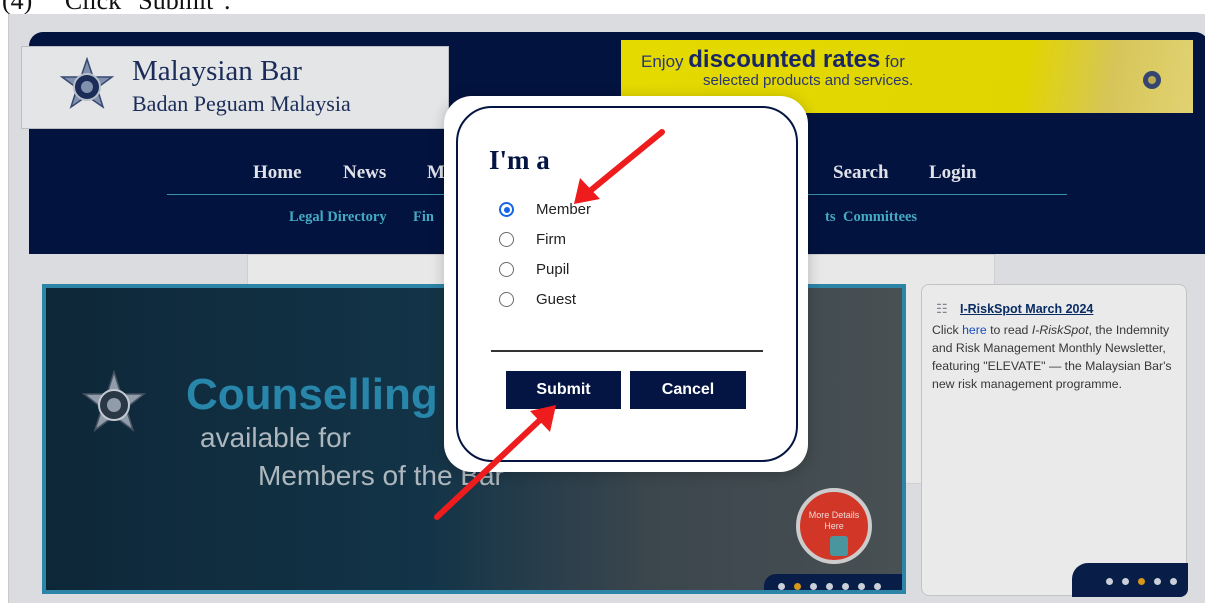 The image size is (1205, 603). What do you see at coordinates (563, 390) in the screenshot?
I see `submit-button: Submit` at bounding box center [563, 390].